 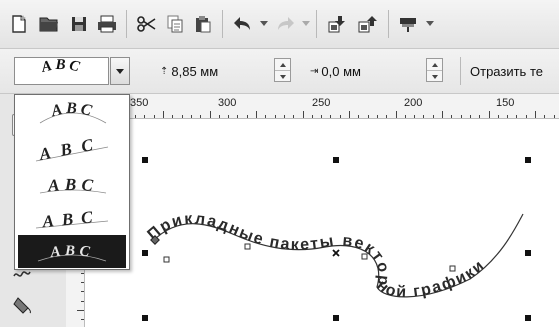 What do you see at coordinates (285, 24) in the screenshot?
I see `redo-icon` at bounding box center [285, 24].